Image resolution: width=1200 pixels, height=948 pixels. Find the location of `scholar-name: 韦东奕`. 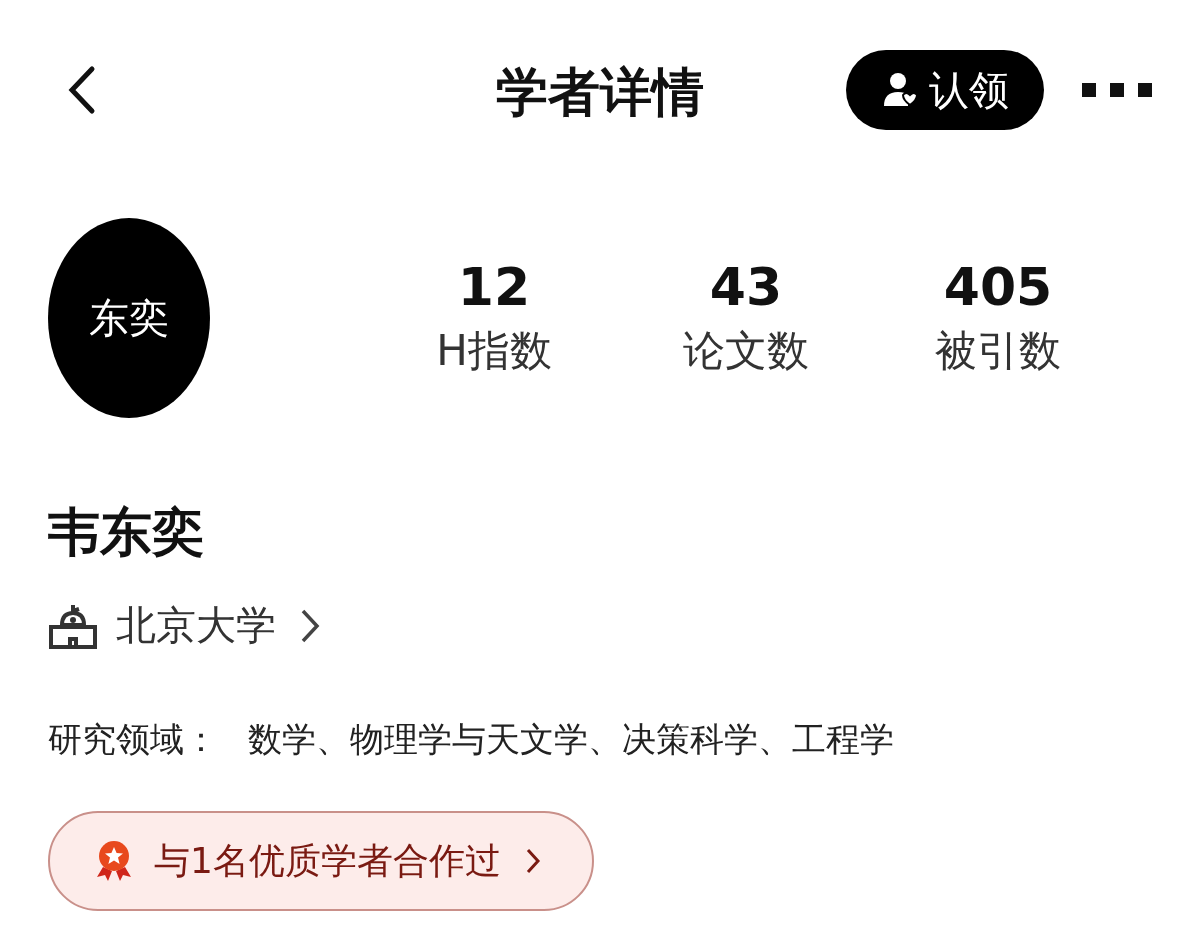

scholar-name: 韦东奕 is located at coordinates (126, 532).